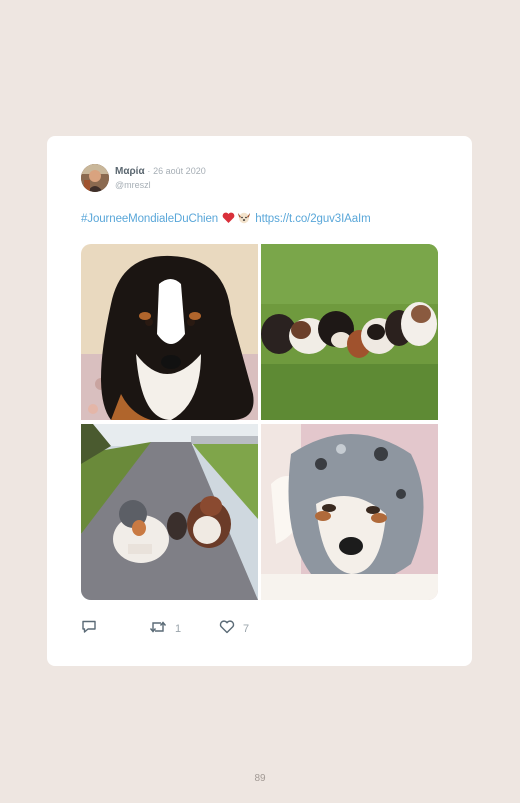 The image size is (520, 803). I want to click on bernese-puppy-photo, so click(169, 332).